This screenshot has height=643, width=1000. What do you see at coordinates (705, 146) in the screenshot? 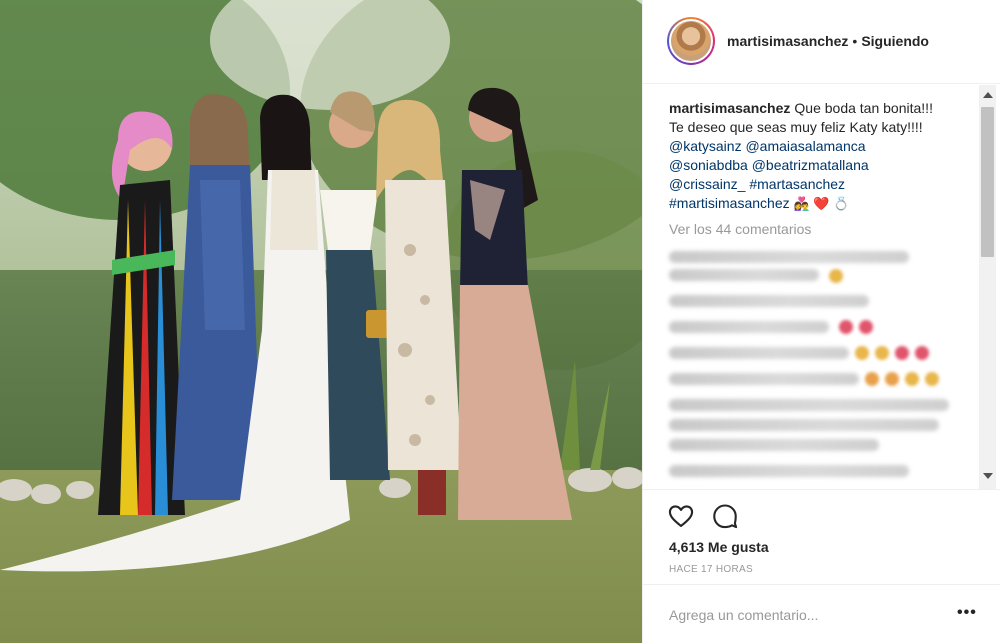
I see `mention-link: @katysainz` at bounding box center [705, 146].